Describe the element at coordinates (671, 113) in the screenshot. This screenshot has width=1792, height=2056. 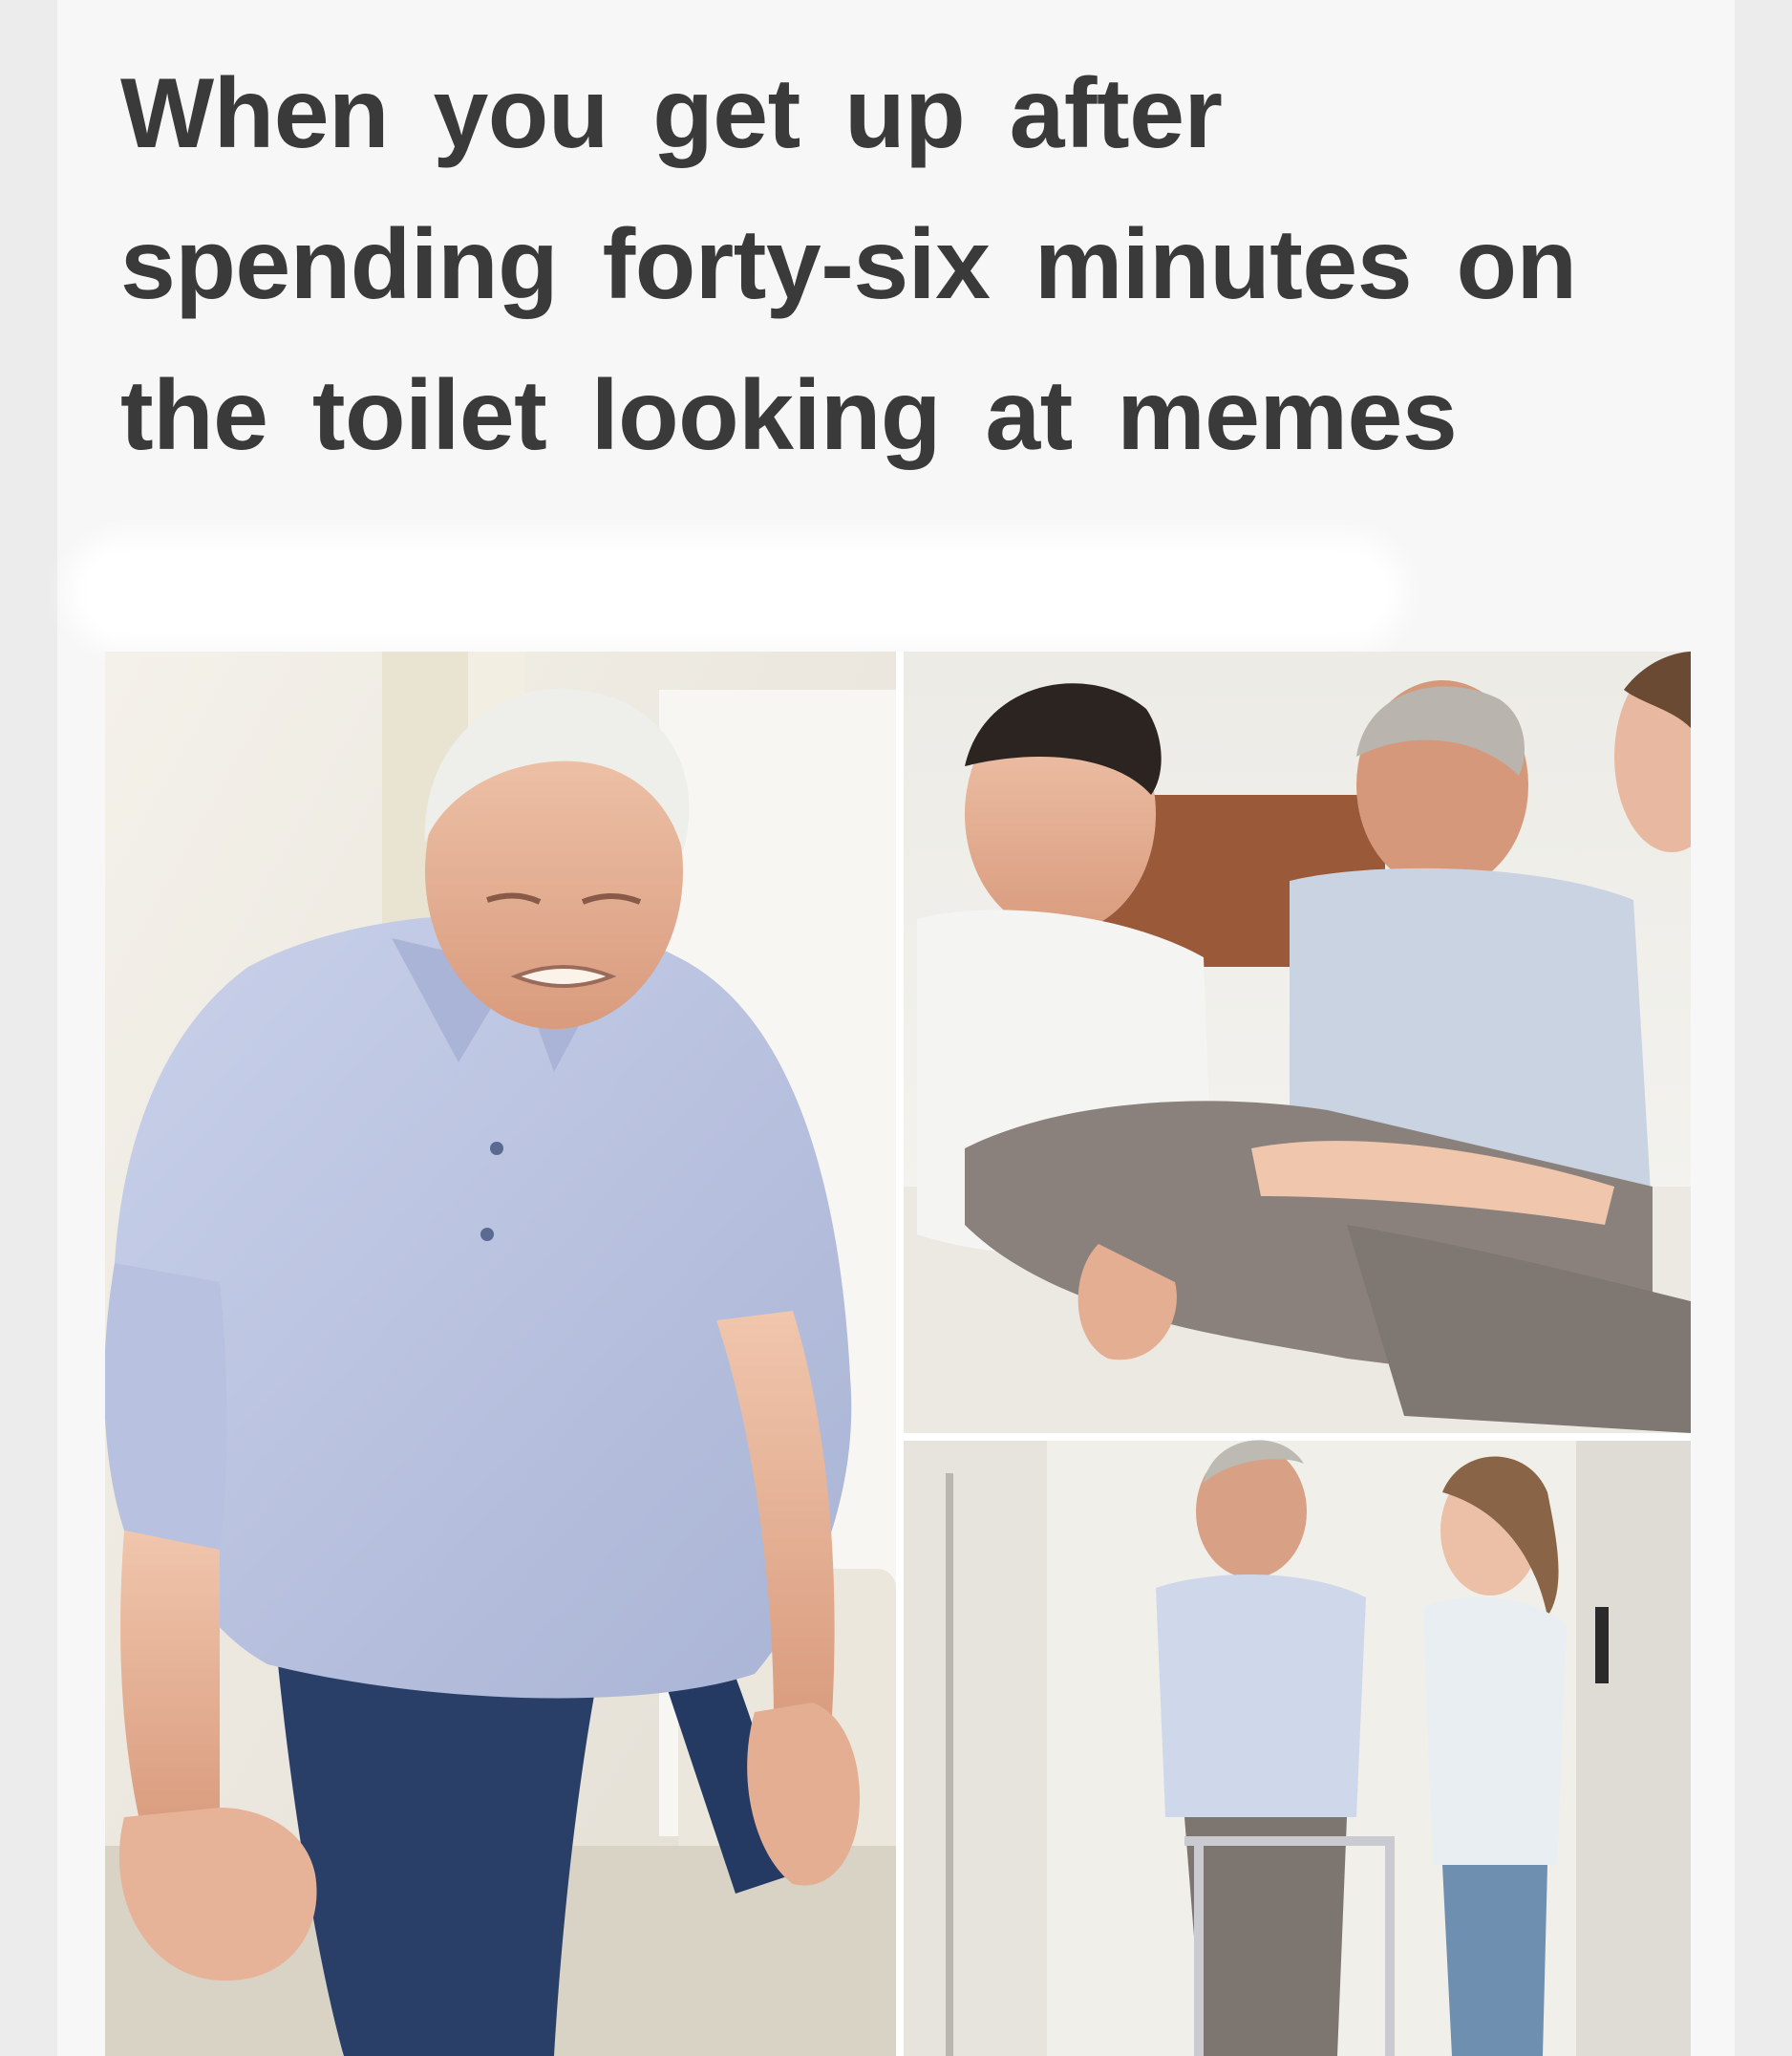
I see `caption-line-1: When you get up after` at that location.